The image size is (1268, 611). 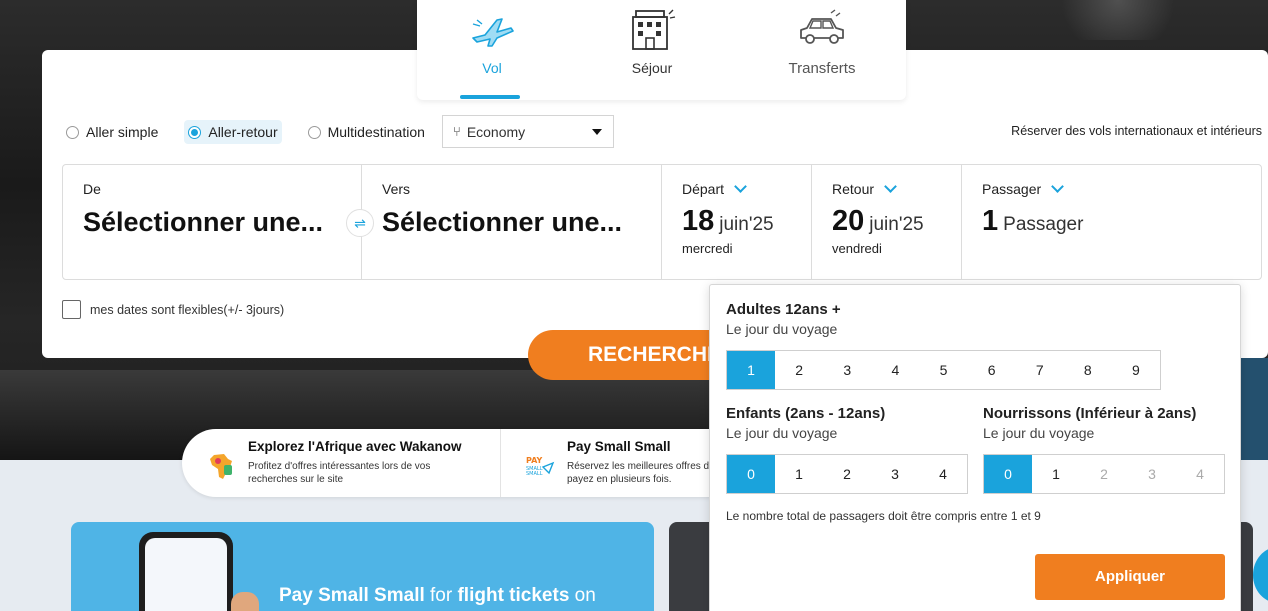 I want to click on return-label-row: Retour, so click(x=886, y=188).